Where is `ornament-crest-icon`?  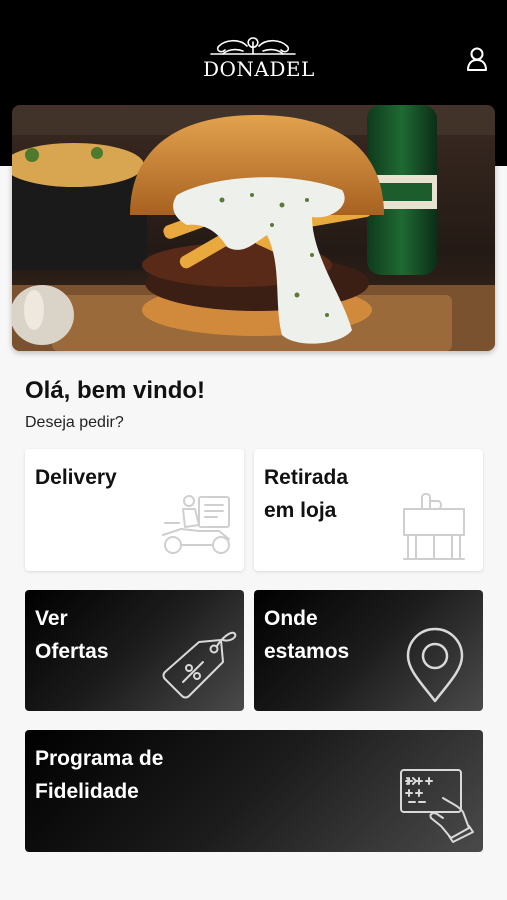
ornament-crest-icon is located at coordinates (253, 46).